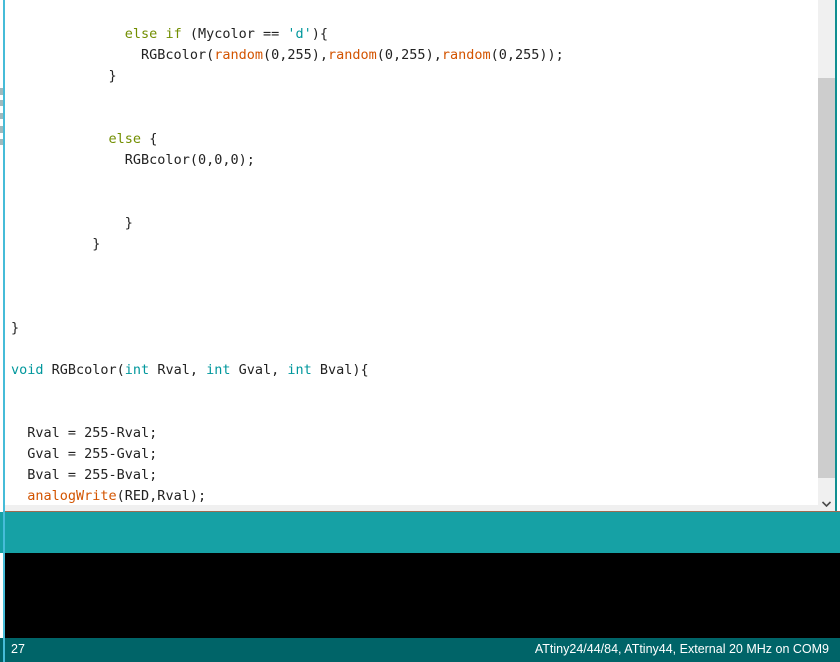 The height and width of the screenshot is (662, 840). What do you see at coordinates (4, 256) in the screenshot?
I see `editor-left-accent-line` at bounding box center [4, 256].